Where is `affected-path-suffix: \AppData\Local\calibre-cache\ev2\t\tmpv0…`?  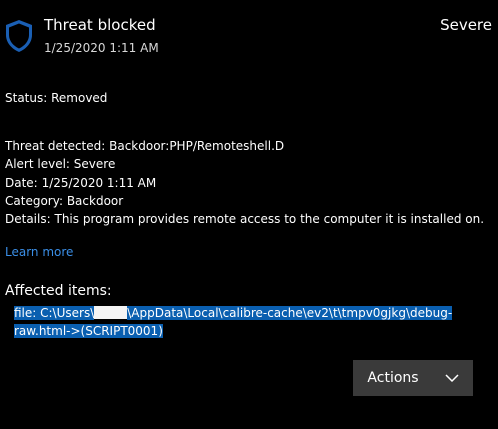 affected-path-suffix: \AppData\Local\calibre-cache\ev2\t\tmpv0… is located at coordinates (290, 313).